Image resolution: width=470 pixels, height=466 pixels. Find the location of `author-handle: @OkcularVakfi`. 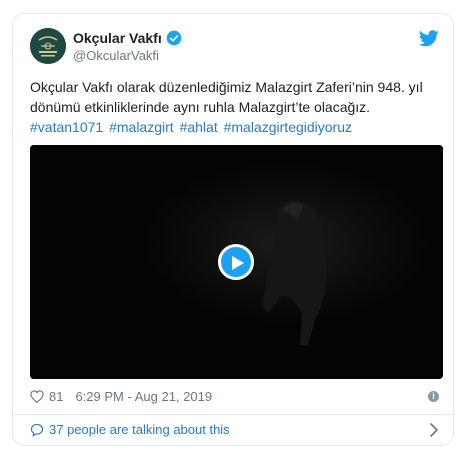

author-handle: @OkcularVakfi is located at coordinates (116, 55).